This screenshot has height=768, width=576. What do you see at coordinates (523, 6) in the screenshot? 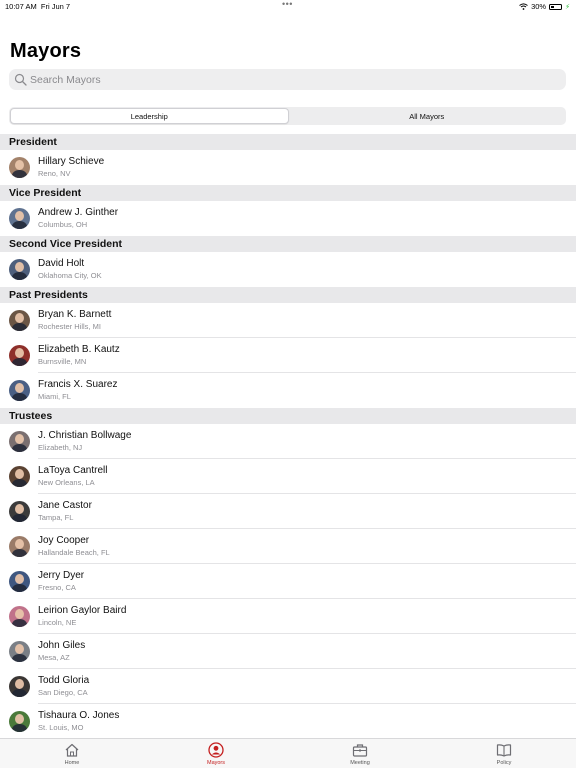
I see `wifi-icon` at bounding box center [523, 6].